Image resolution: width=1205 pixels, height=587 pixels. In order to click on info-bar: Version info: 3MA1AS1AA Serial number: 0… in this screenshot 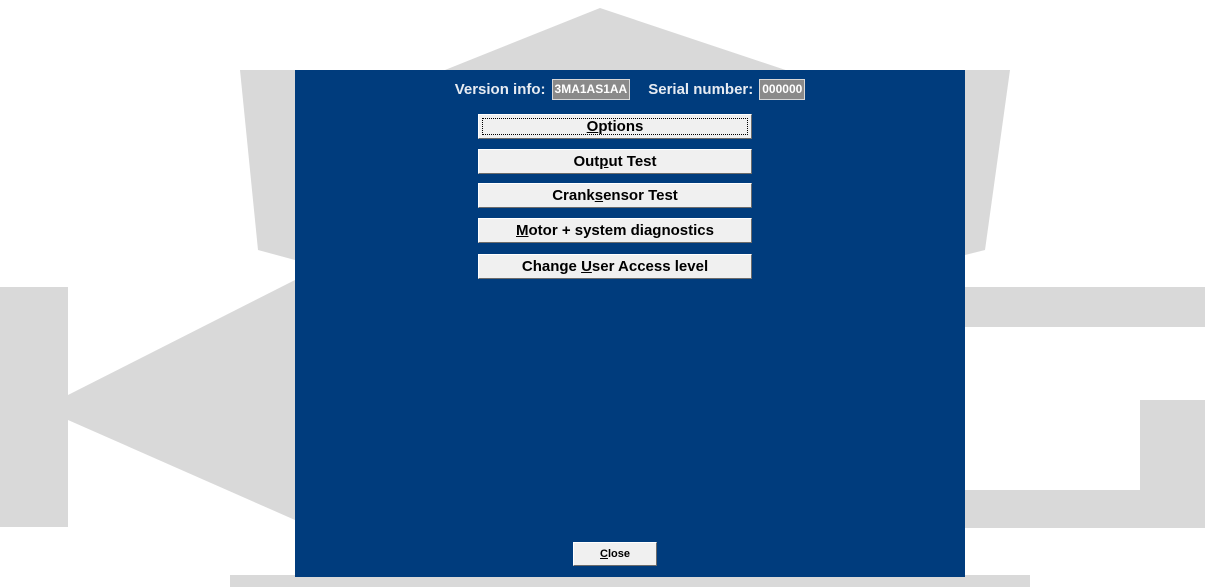, I will do `click(630, 89)`.